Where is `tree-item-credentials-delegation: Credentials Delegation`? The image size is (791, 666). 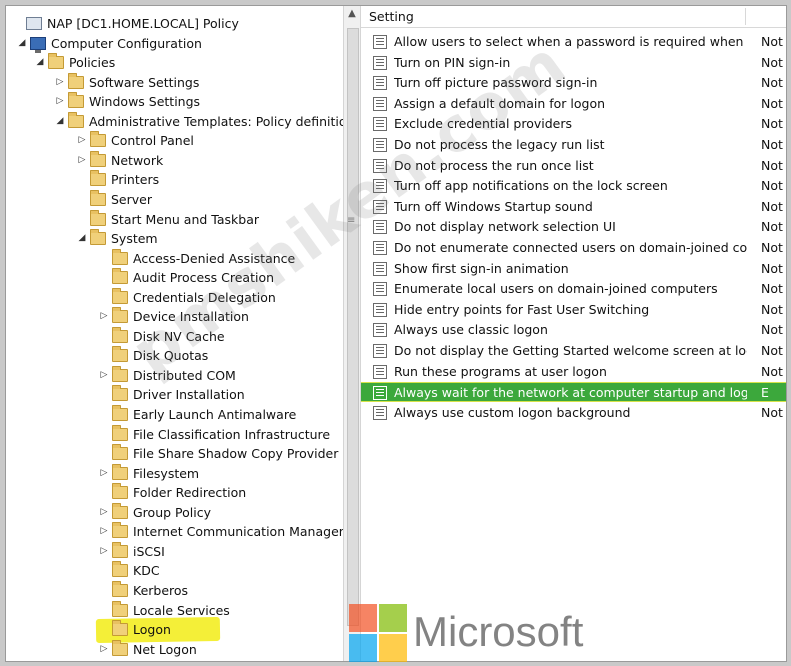 tree-item-credentials-delegation: Credentials Delegation is located at coordinates (187, 296).